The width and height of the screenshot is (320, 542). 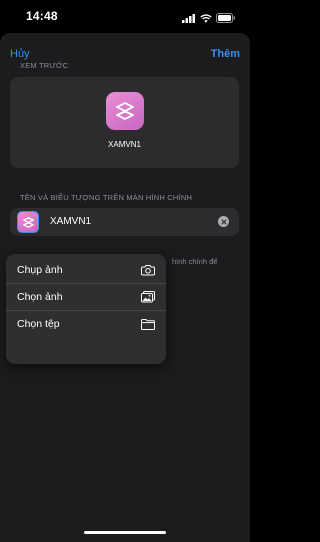 I want to click on app-icon-preview, so click(x=125, y=111).